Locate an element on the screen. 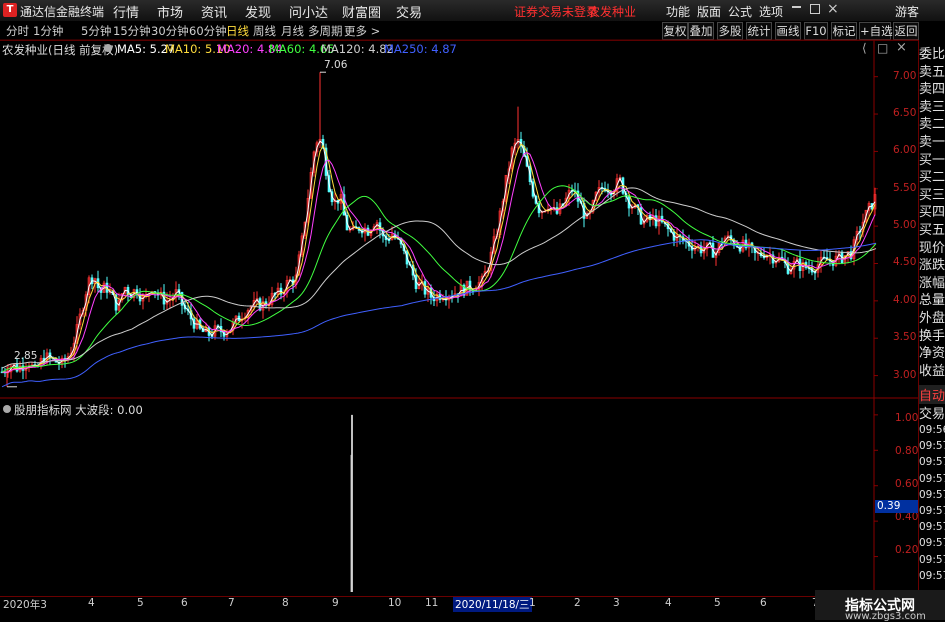 The image size is (945, 622). xtick-14: 5 is located at coordinates (717, 603).